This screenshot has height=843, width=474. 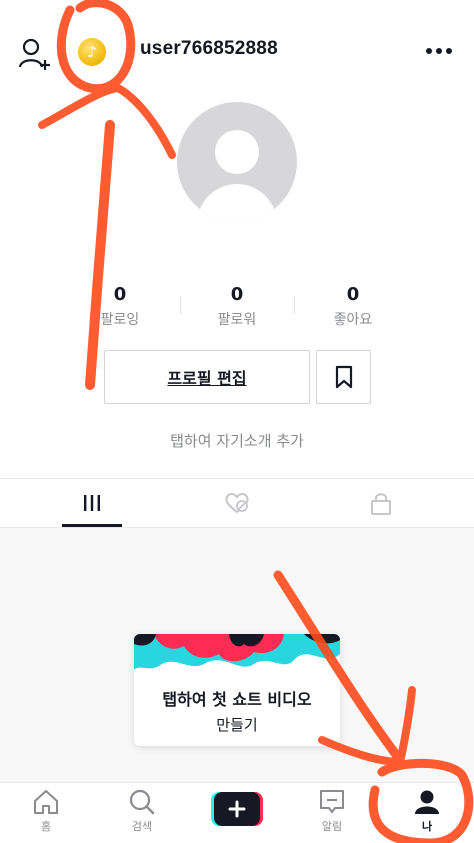 I want to click on plus-icon, so click(x=237, y=809).